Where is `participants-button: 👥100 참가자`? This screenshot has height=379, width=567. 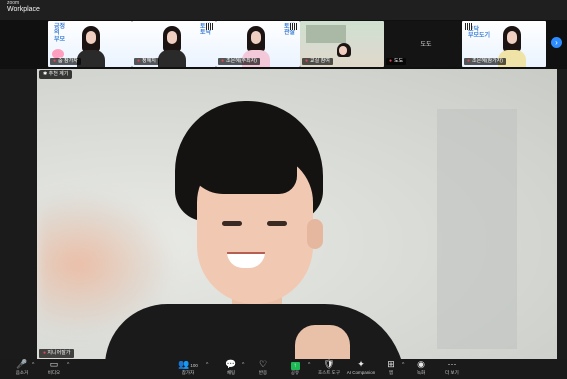
participants-button: 👥100 참가자 is located at coordinates (188, 369).